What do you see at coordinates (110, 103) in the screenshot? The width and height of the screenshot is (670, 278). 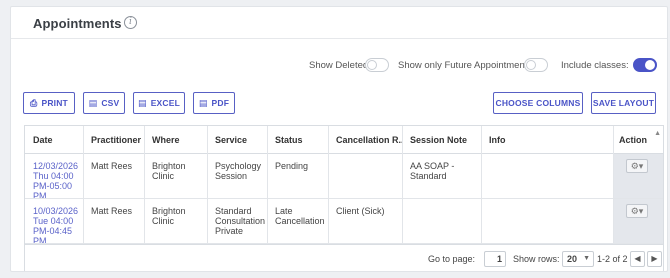 I see `csv-label: CSV` at bounding box center [110, 103].